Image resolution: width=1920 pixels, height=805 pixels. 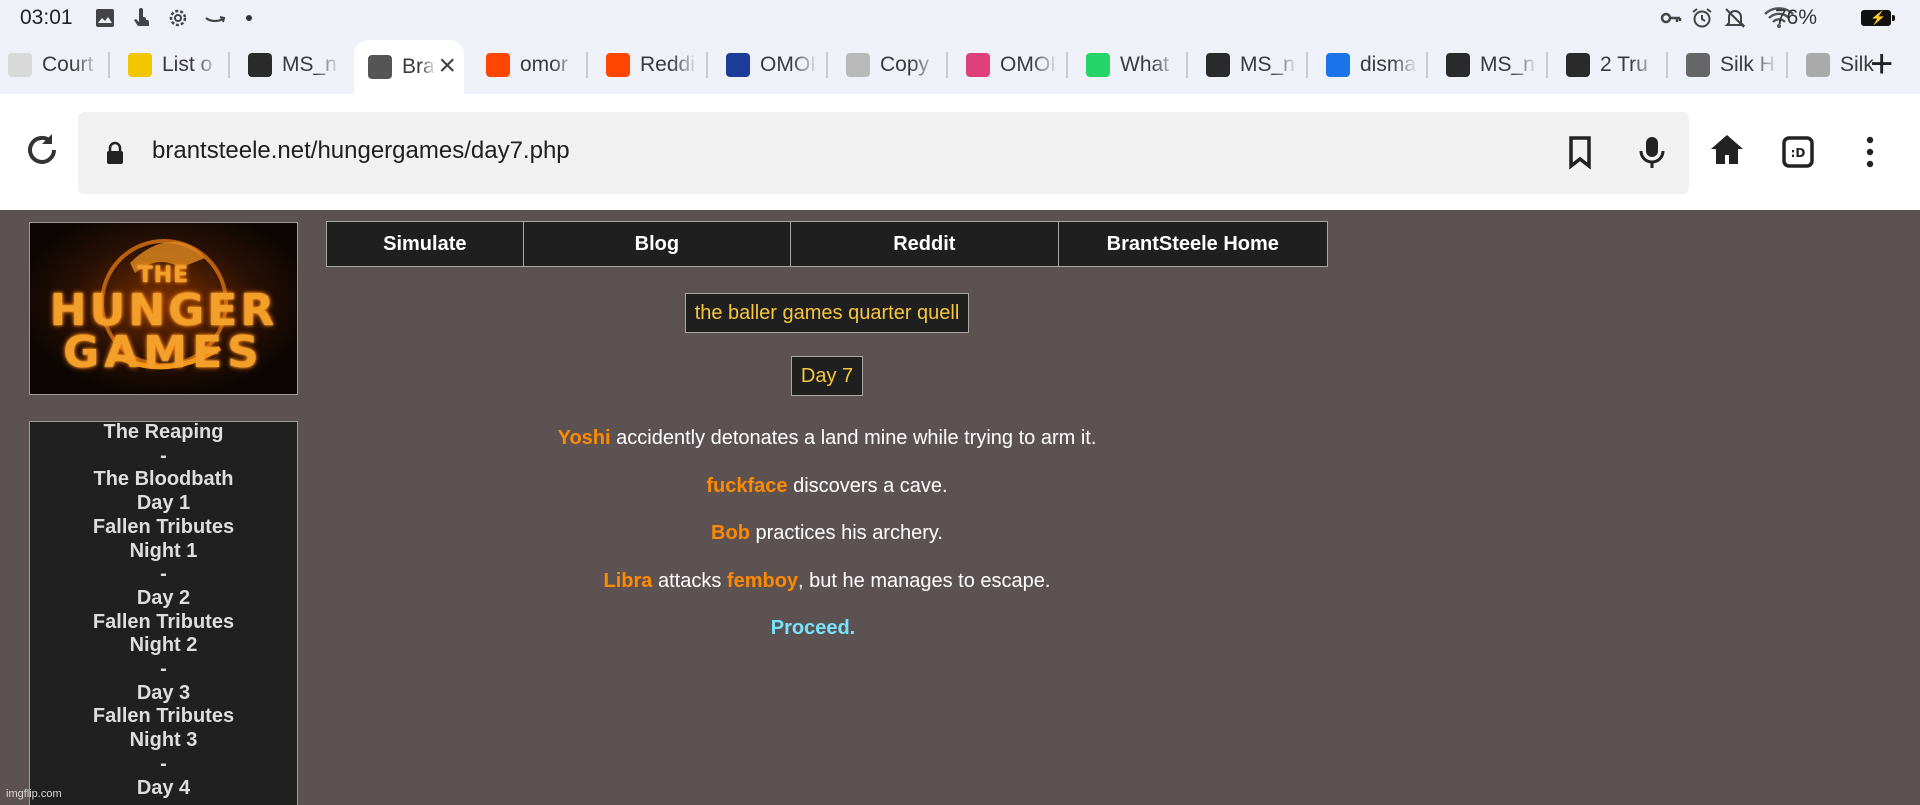 What do you see at coordinates (1098, 65) in the screenshot?
I see `whatsapp-icon` at bounding box center [1098, 65].